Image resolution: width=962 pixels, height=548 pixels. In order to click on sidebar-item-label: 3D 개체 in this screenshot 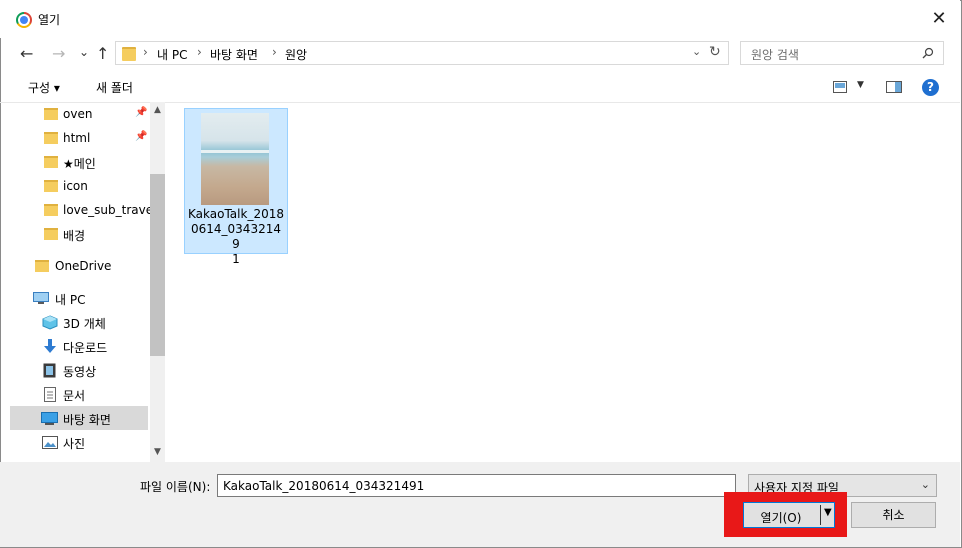, I will do `click(84, 324)`.